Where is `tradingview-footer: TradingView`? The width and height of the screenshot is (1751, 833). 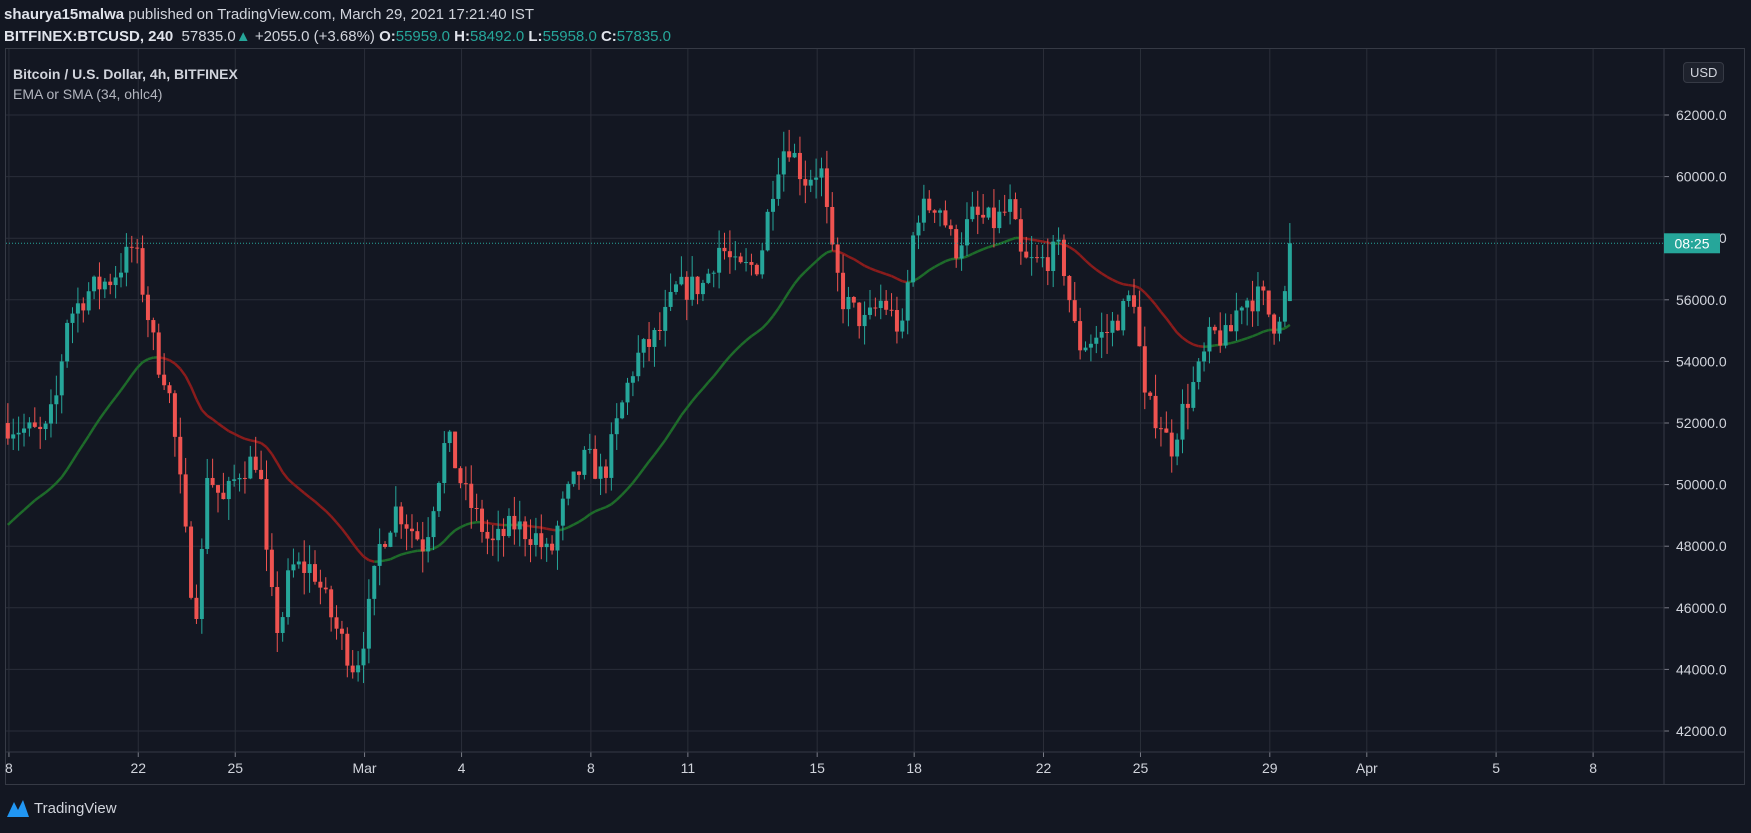 tradingview-footer: TradingView is located at coordinates (61, 808).